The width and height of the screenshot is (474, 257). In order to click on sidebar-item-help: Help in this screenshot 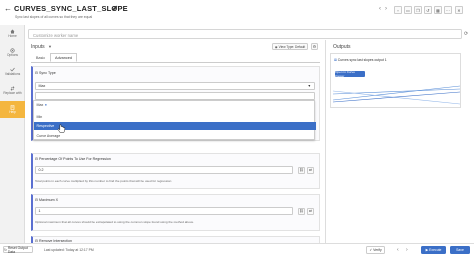, I will do `click(12, 109)`.